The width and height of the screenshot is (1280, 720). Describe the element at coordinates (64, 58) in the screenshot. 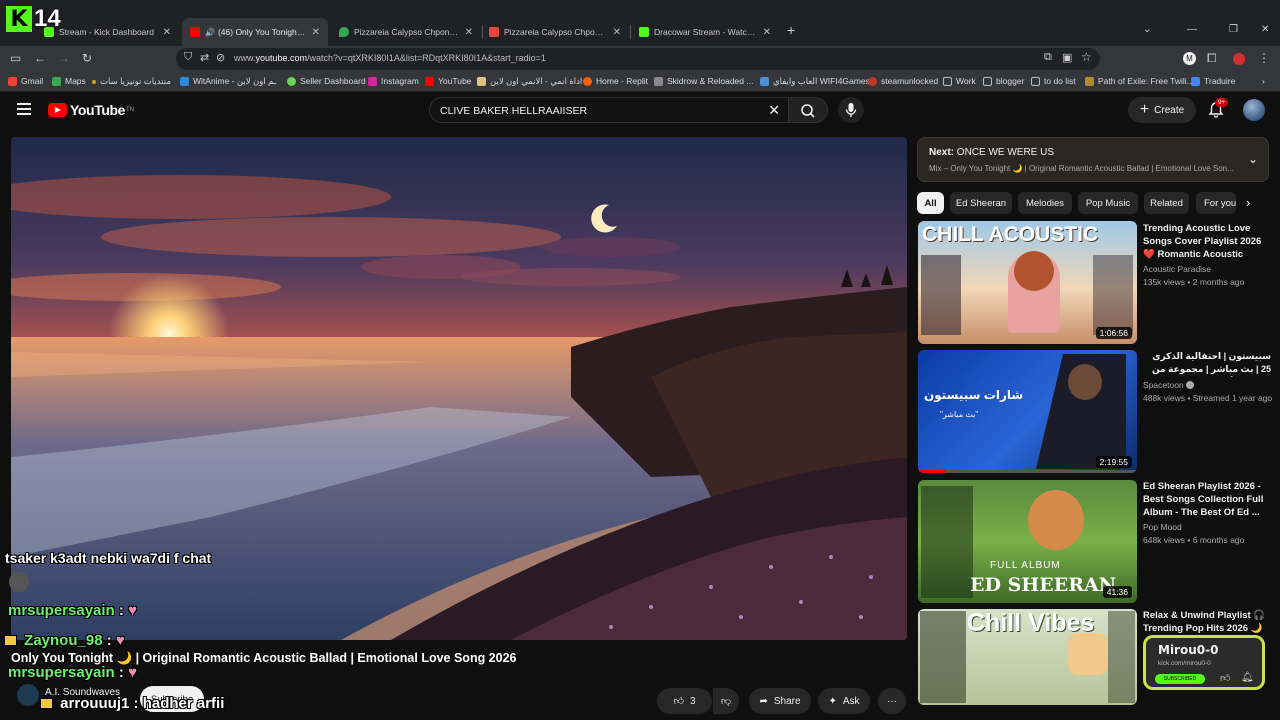

I see `forward-icon: →` at that location.